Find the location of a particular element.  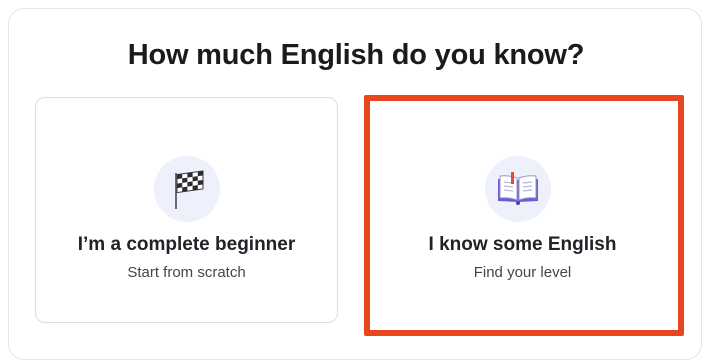

option-beginner-subtitle: Start from scratch is located at coordinates (186, 272).